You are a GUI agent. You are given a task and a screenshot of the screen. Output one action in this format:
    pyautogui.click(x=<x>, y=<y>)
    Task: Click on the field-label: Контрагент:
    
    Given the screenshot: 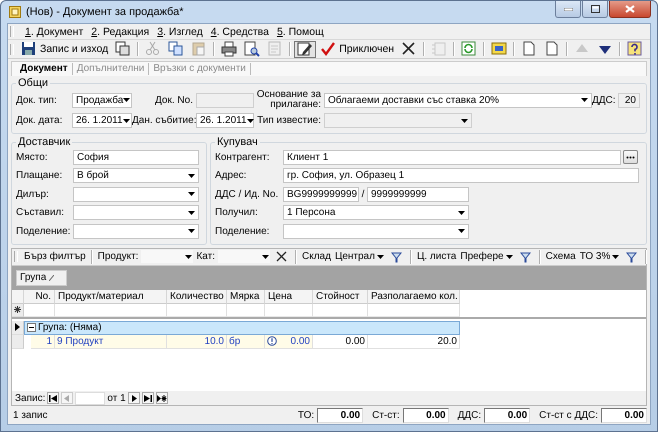 What is the action you would take?
    pyautogui.click(x=242, y=157)
    